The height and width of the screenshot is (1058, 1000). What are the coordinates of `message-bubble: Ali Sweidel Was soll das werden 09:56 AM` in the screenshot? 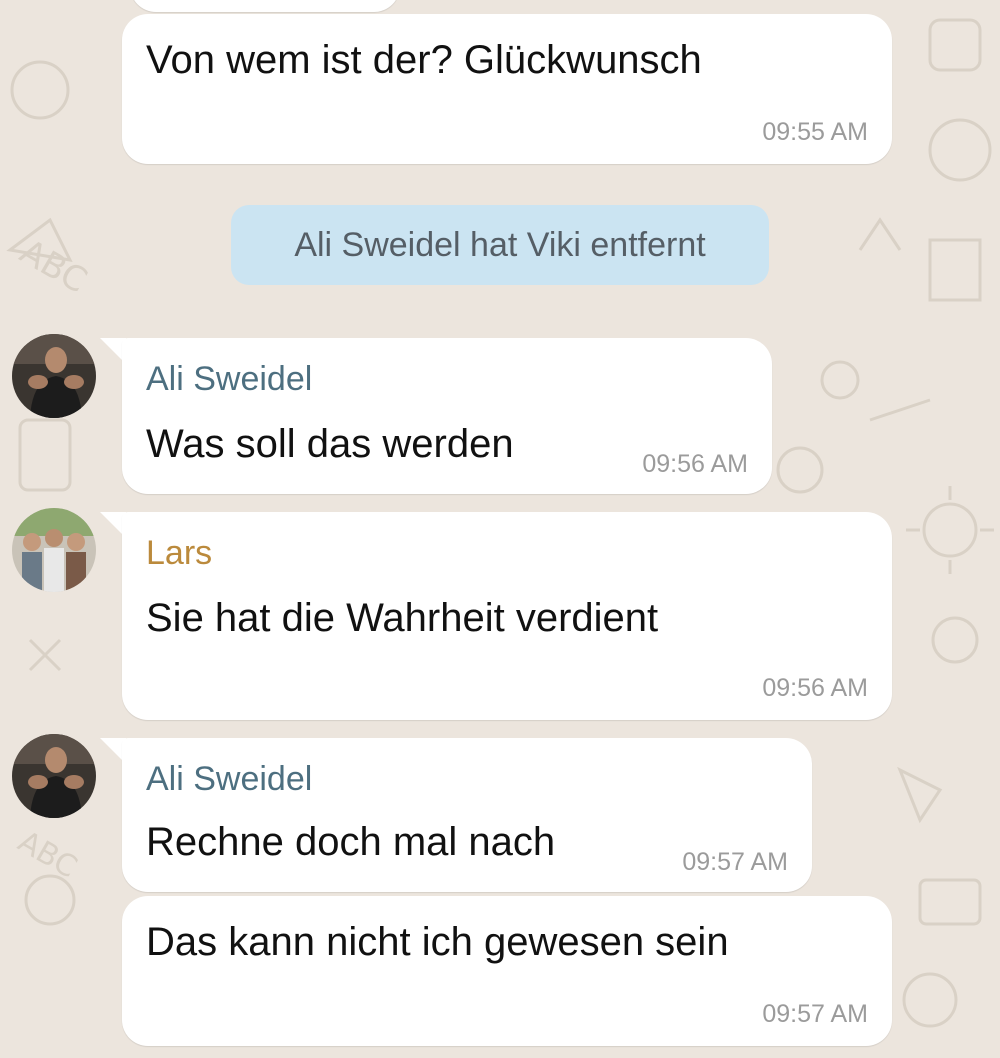 It's located at (447, 416).